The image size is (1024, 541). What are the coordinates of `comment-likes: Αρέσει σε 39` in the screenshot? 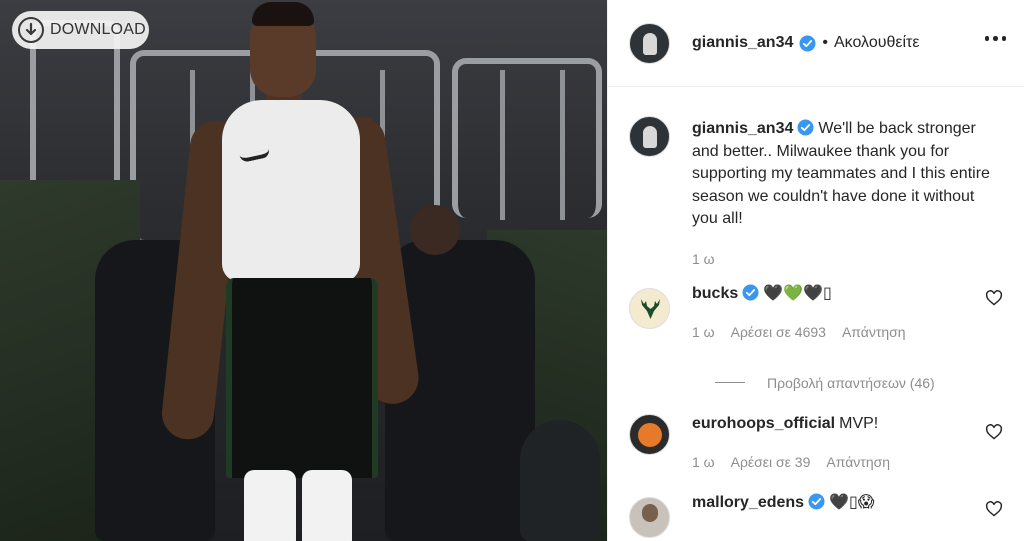 It's located at (771, 462).